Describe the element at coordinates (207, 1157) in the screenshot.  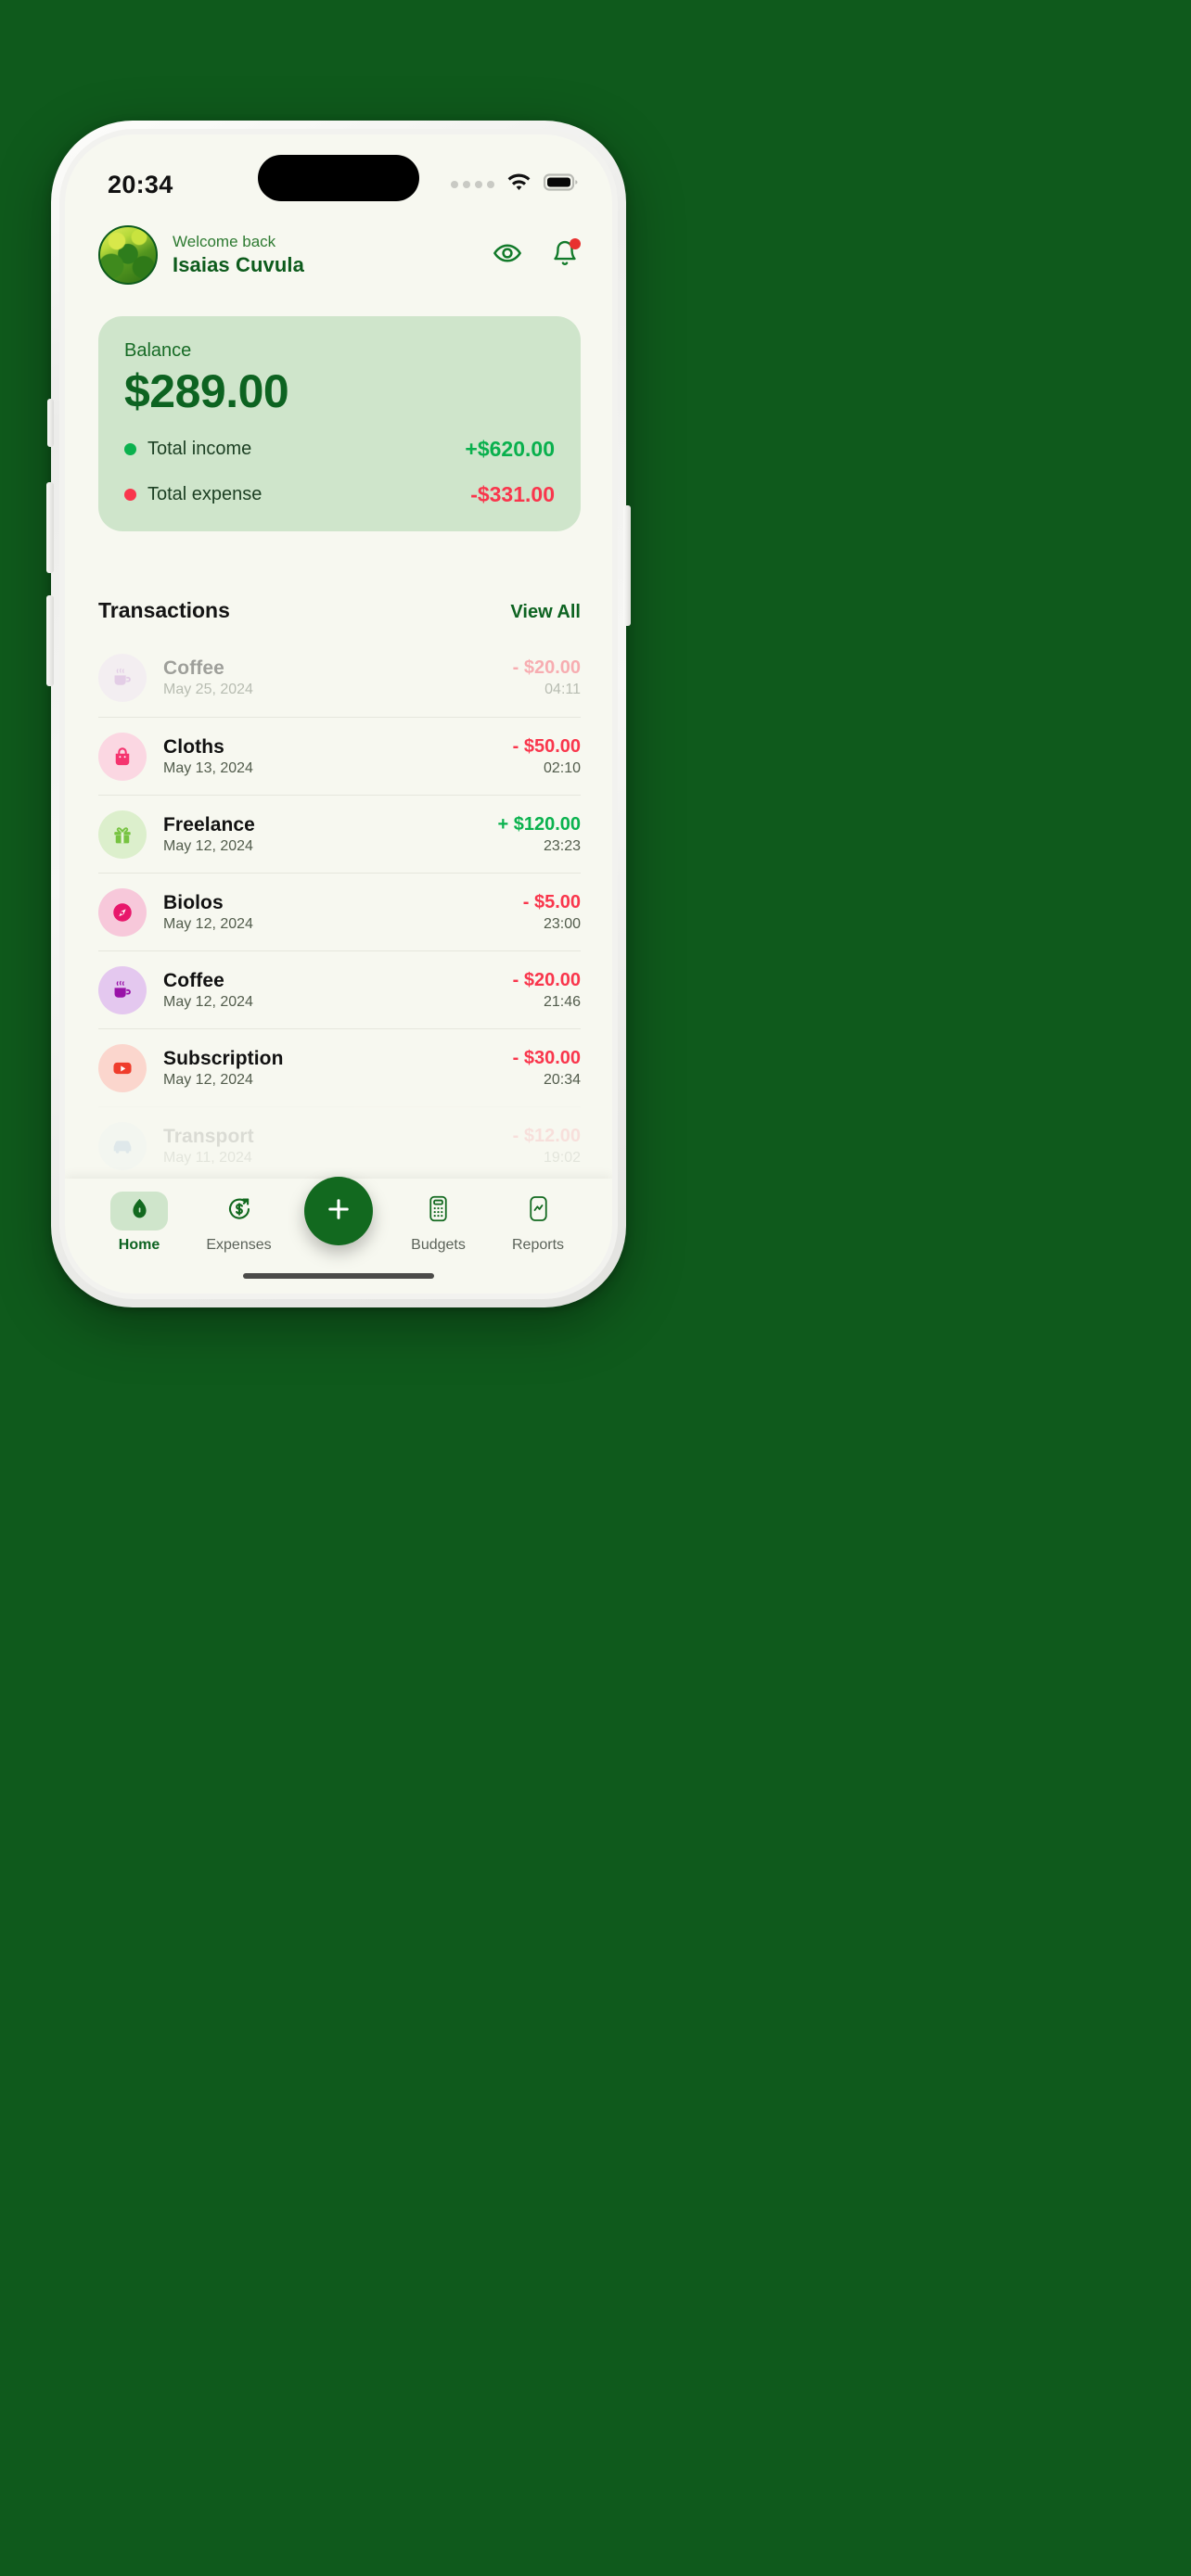
I see `transaction-date: May 11, 2024` at that location.